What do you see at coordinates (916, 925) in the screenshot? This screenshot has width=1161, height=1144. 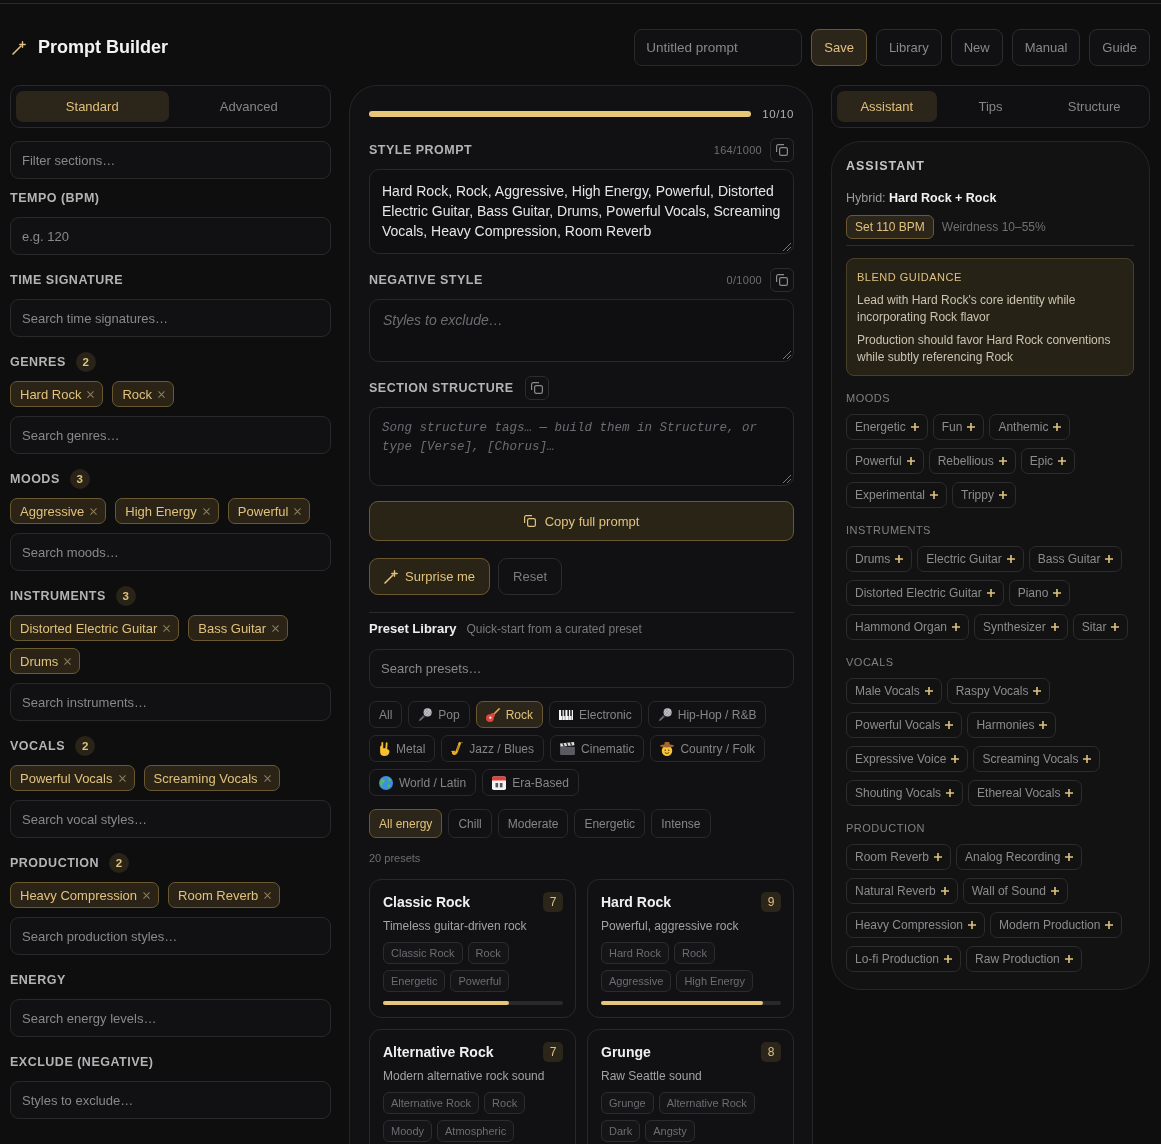 I see `suggestion-chip: Heavy Compression` at bounding box center [916, 925].